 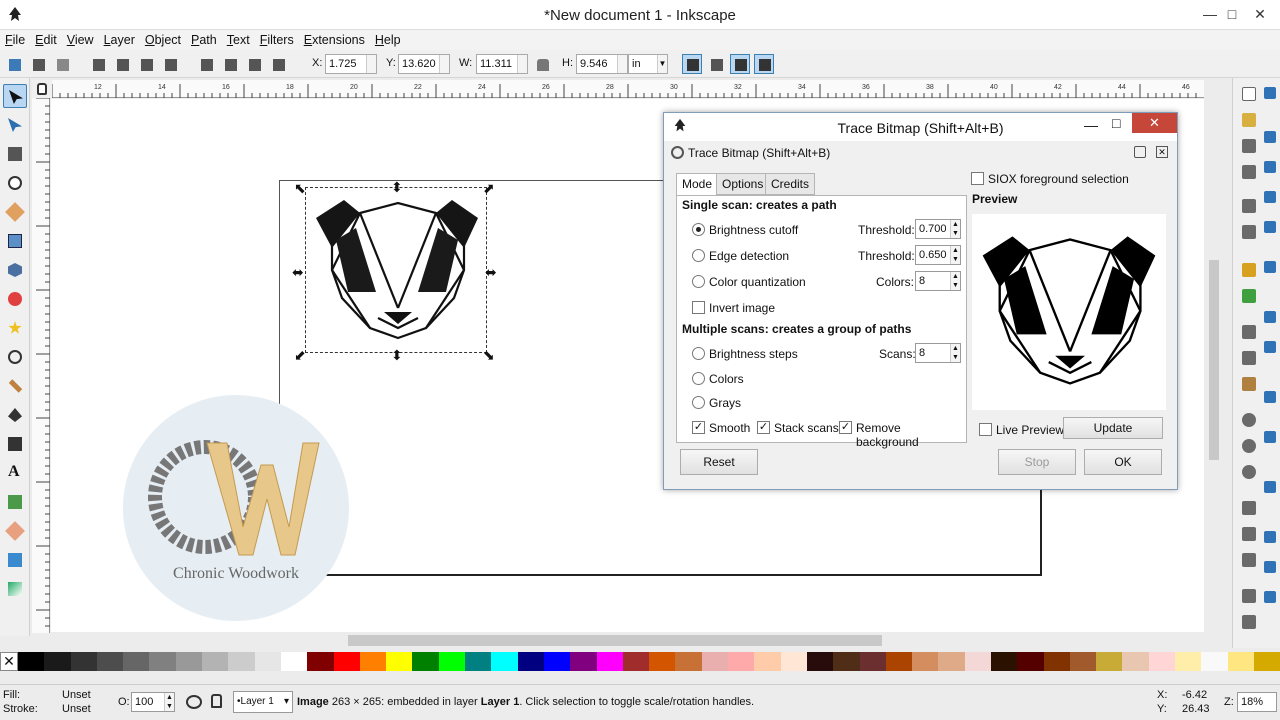 I want to click on tab-mode: Mode, so click(x=697, y=184).